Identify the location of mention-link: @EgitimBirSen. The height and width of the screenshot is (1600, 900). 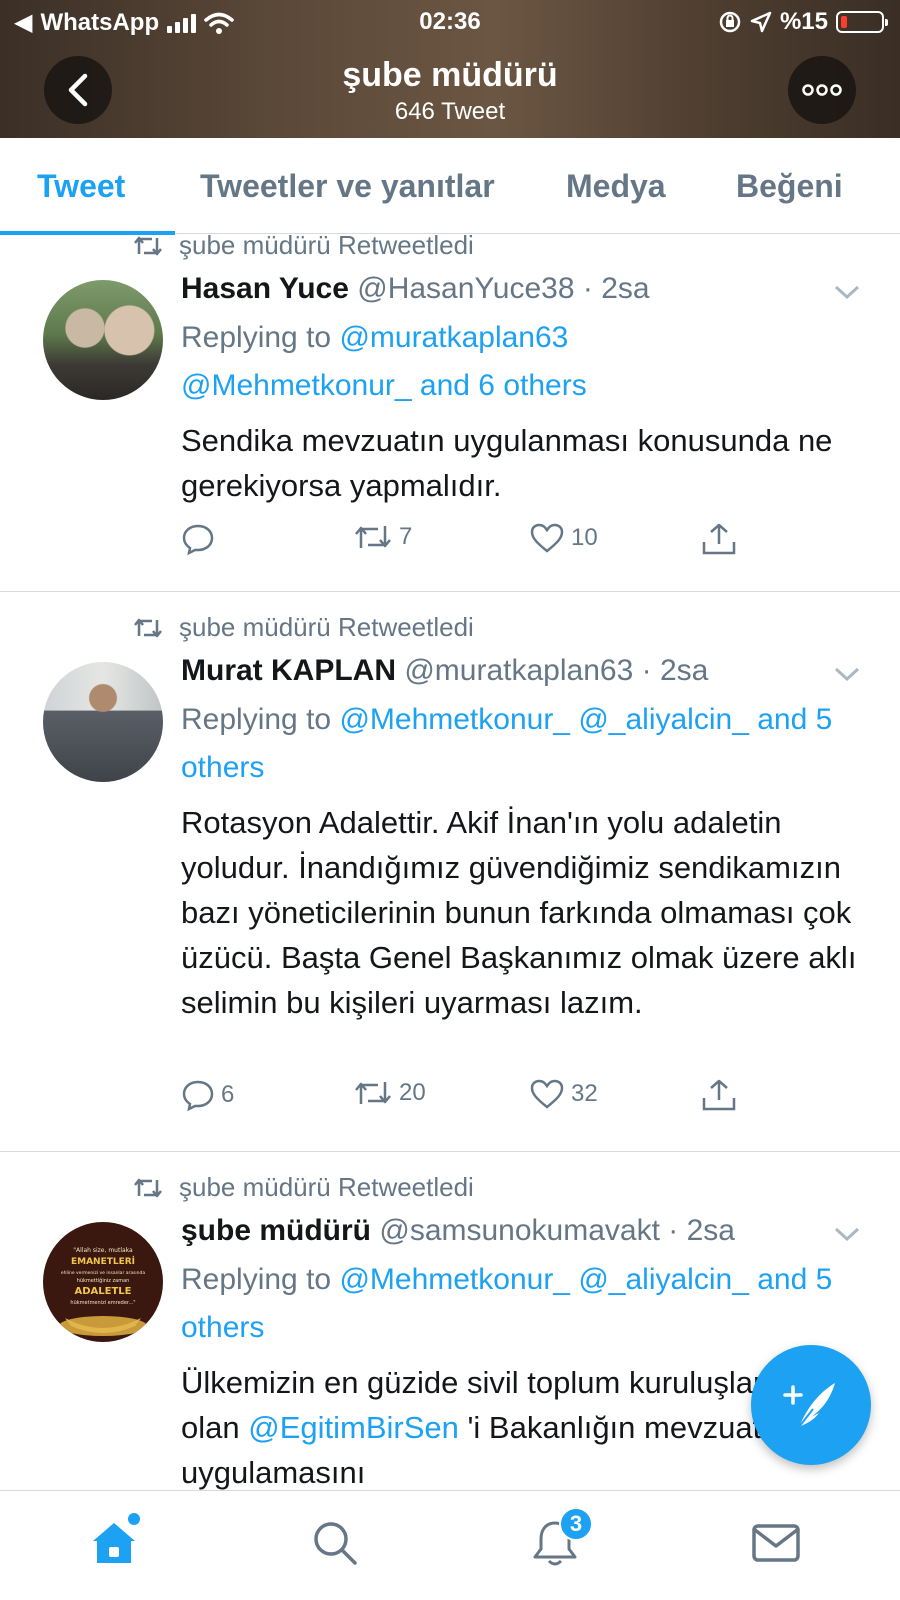
(353, 1427).